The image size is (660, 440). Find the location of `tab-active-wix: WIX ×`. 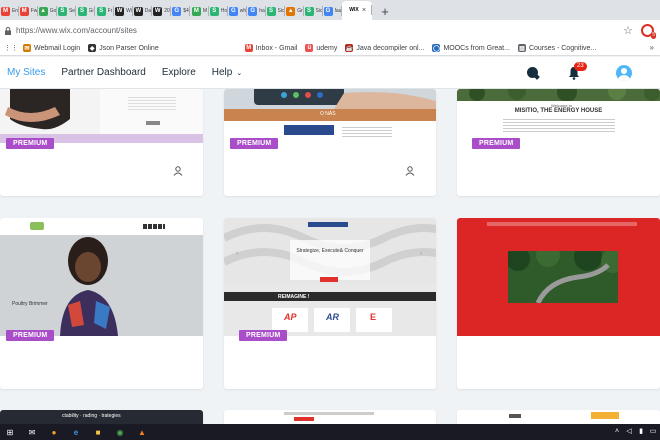

tab-active-wix: WIX × is located at coordinates (357, 10).